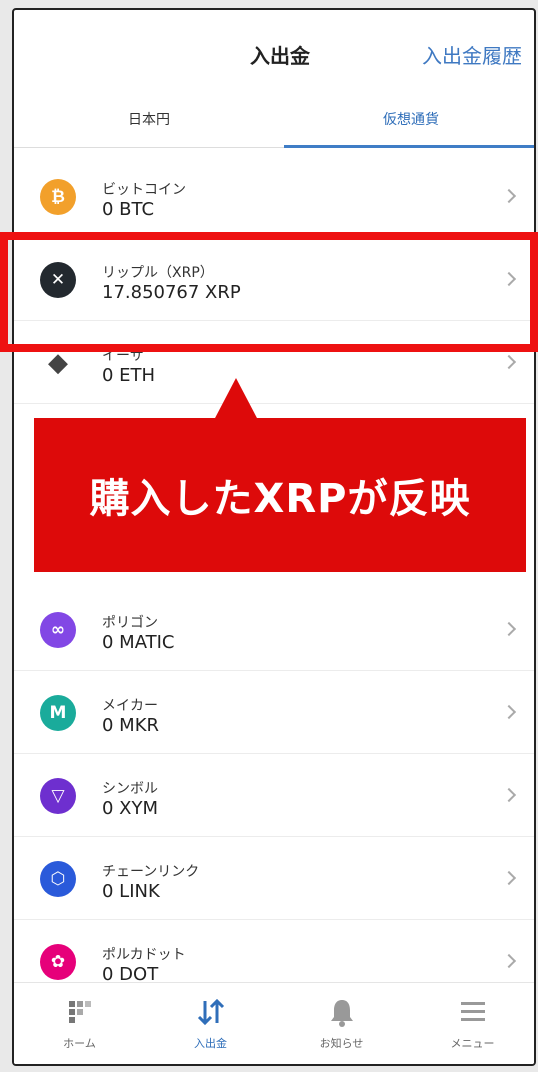 The image size is (538, 1072). I want to click on history-link: 入出金履歴, so click(472, 54).